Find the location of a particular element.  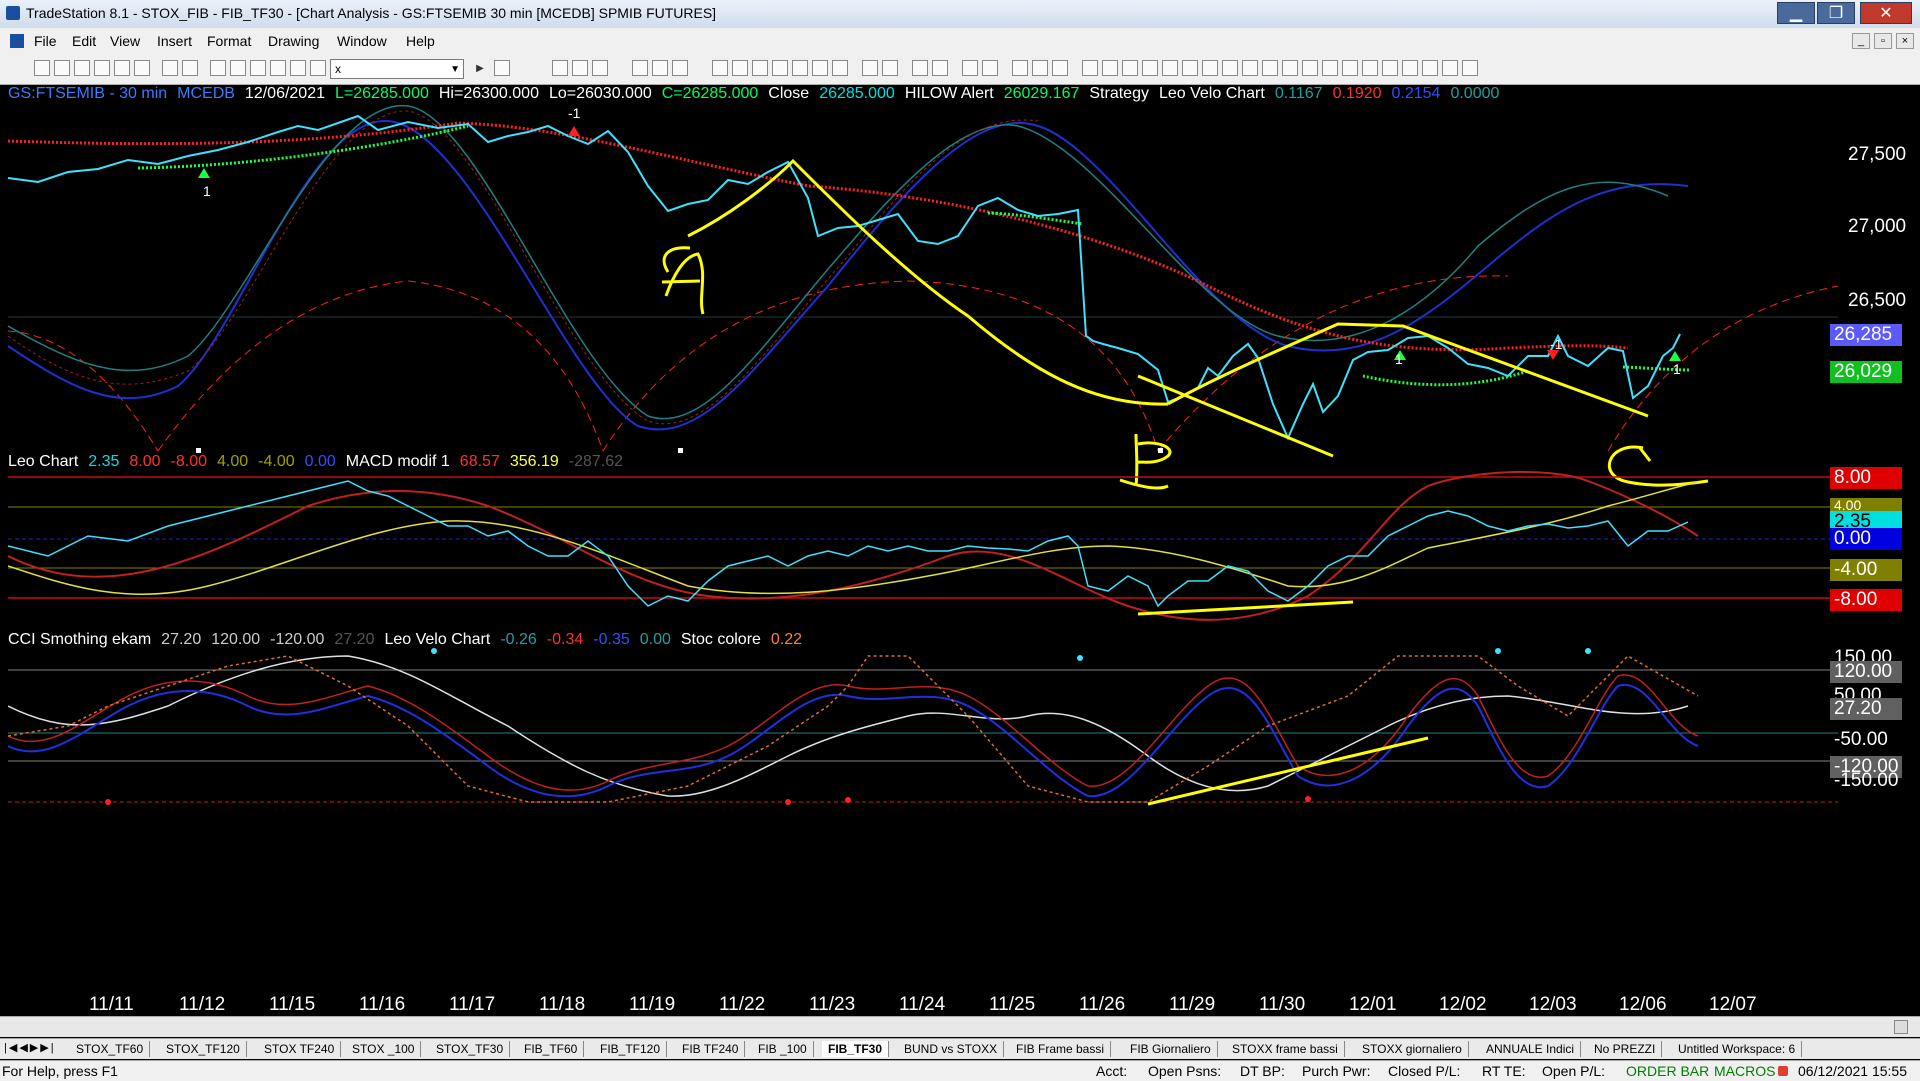

trendline-icon is located at coordinates (1090, 68).